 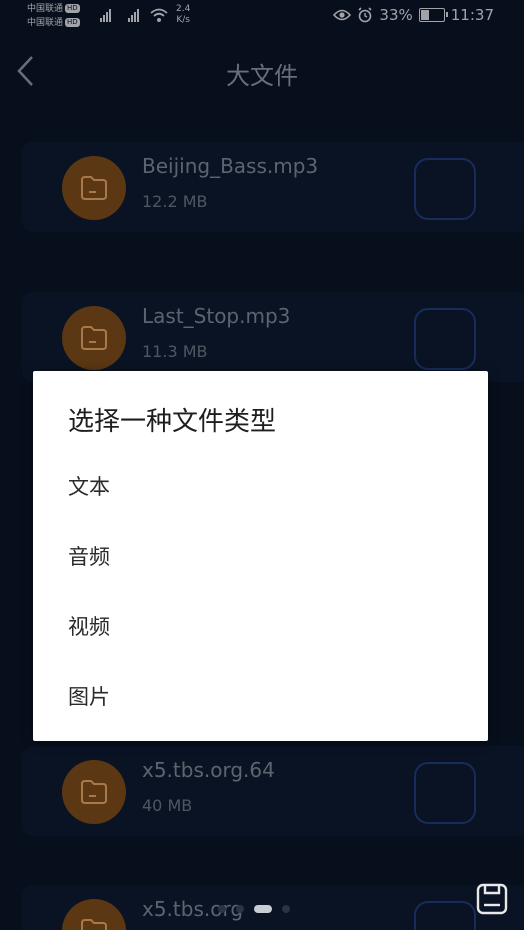 I want to click on option-audio: 音频, so click(x=260, y=556).